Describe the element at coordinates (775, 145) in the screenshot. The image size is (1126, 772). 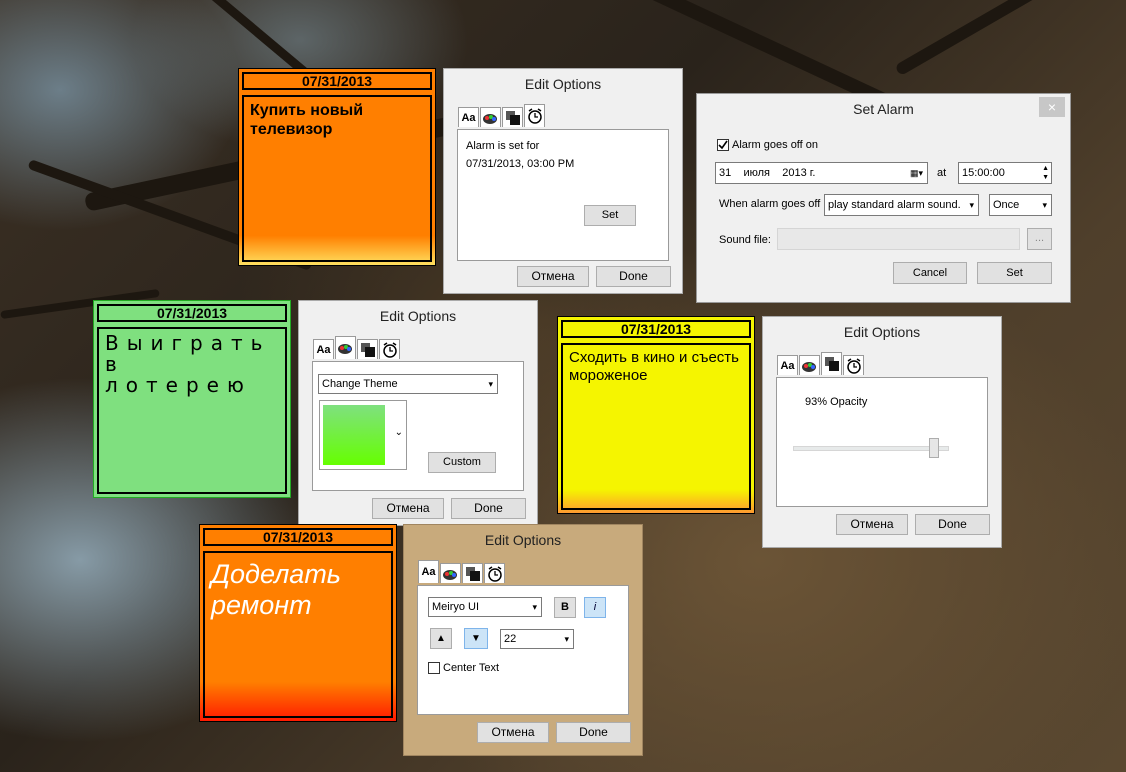
I see `alarm-goes-off-label: Alarm goes off on` at that location.